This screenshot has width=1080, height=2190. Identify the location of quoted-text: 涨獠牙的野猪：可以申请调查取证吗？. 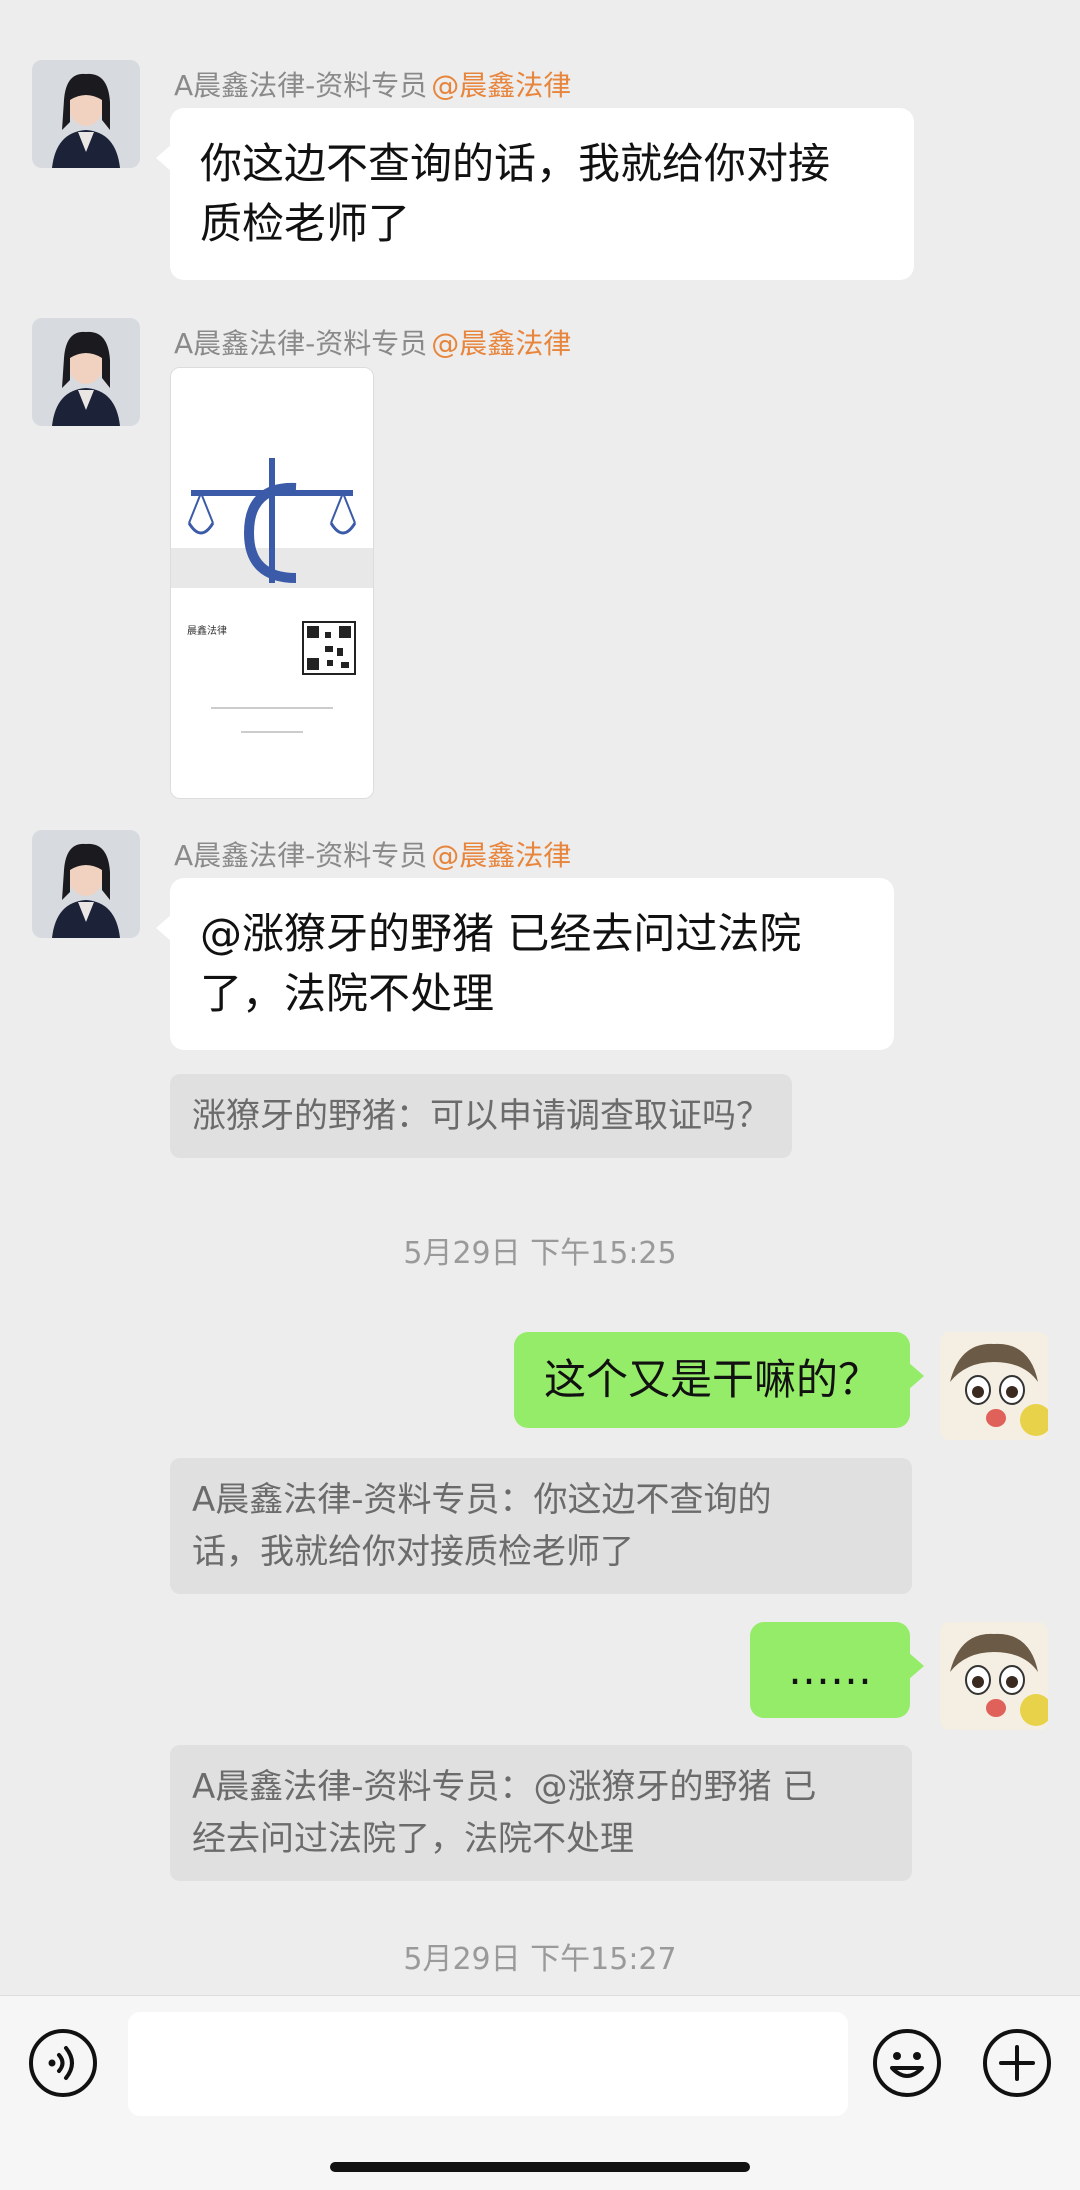
(481, 1116).